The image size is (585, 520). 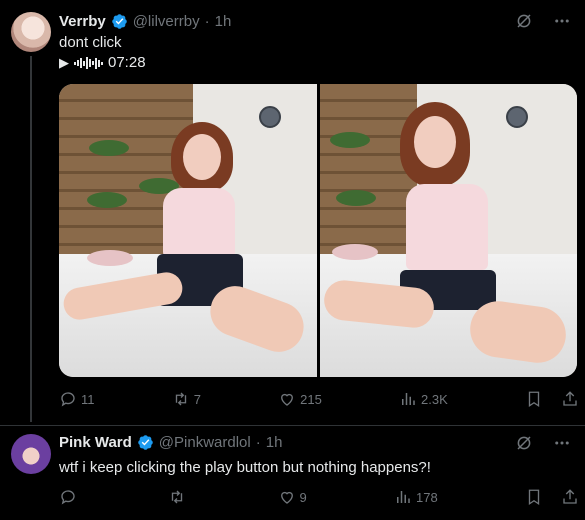 I want to click on tweet-actions: 11 7 215 2.3K, so click(x=319, y=399).